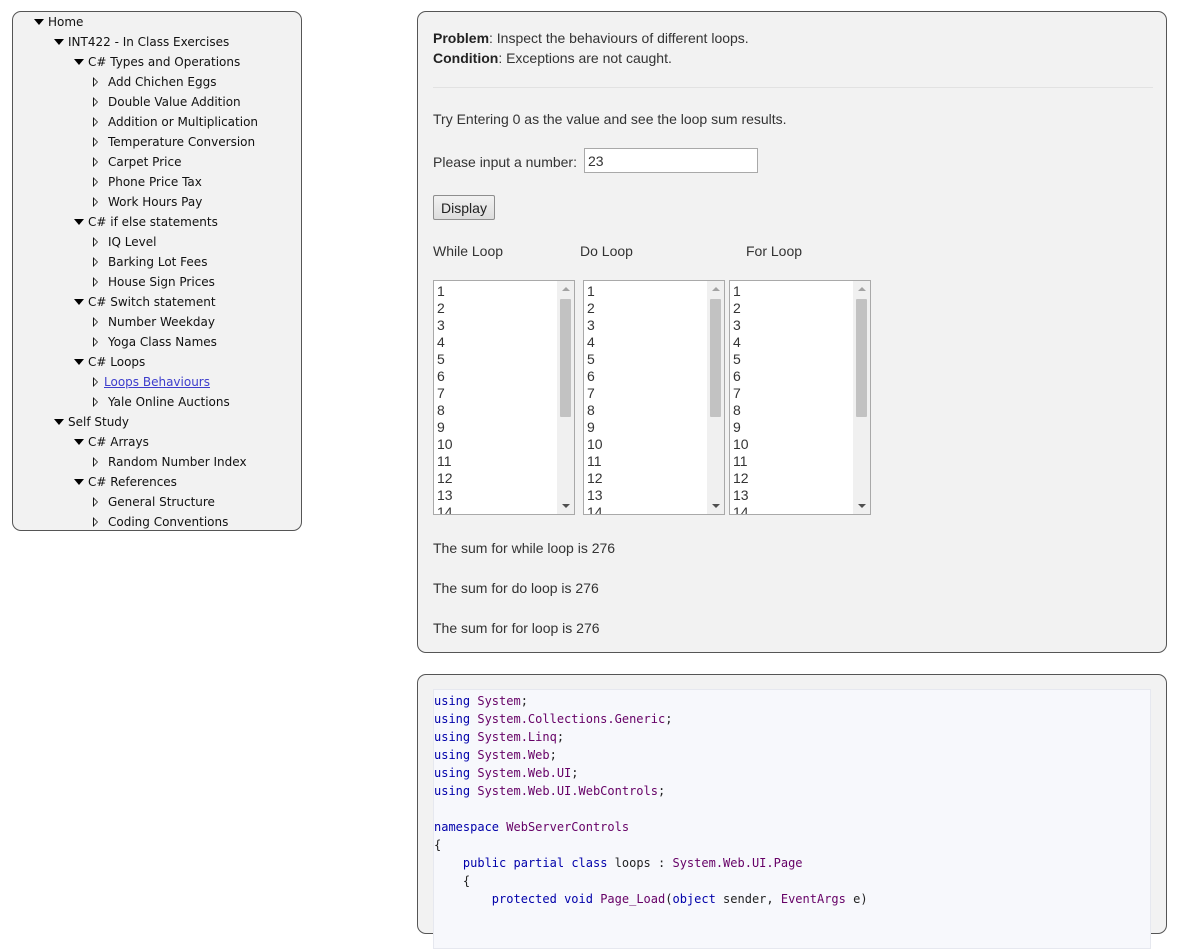 The width and height of the screenshot is (1198, 949). What do you see at coordinates (157, 42) in the screenshot?
I see `tree-item-1: INT422 - In Class Exercises` at bounding box center [157, 42].